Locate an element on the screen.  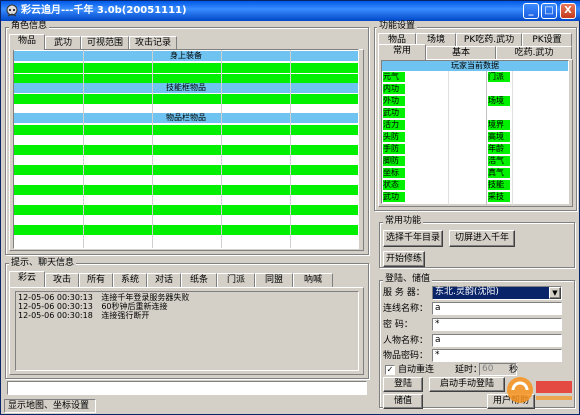
app-icon is located at coordinates (12, 10).